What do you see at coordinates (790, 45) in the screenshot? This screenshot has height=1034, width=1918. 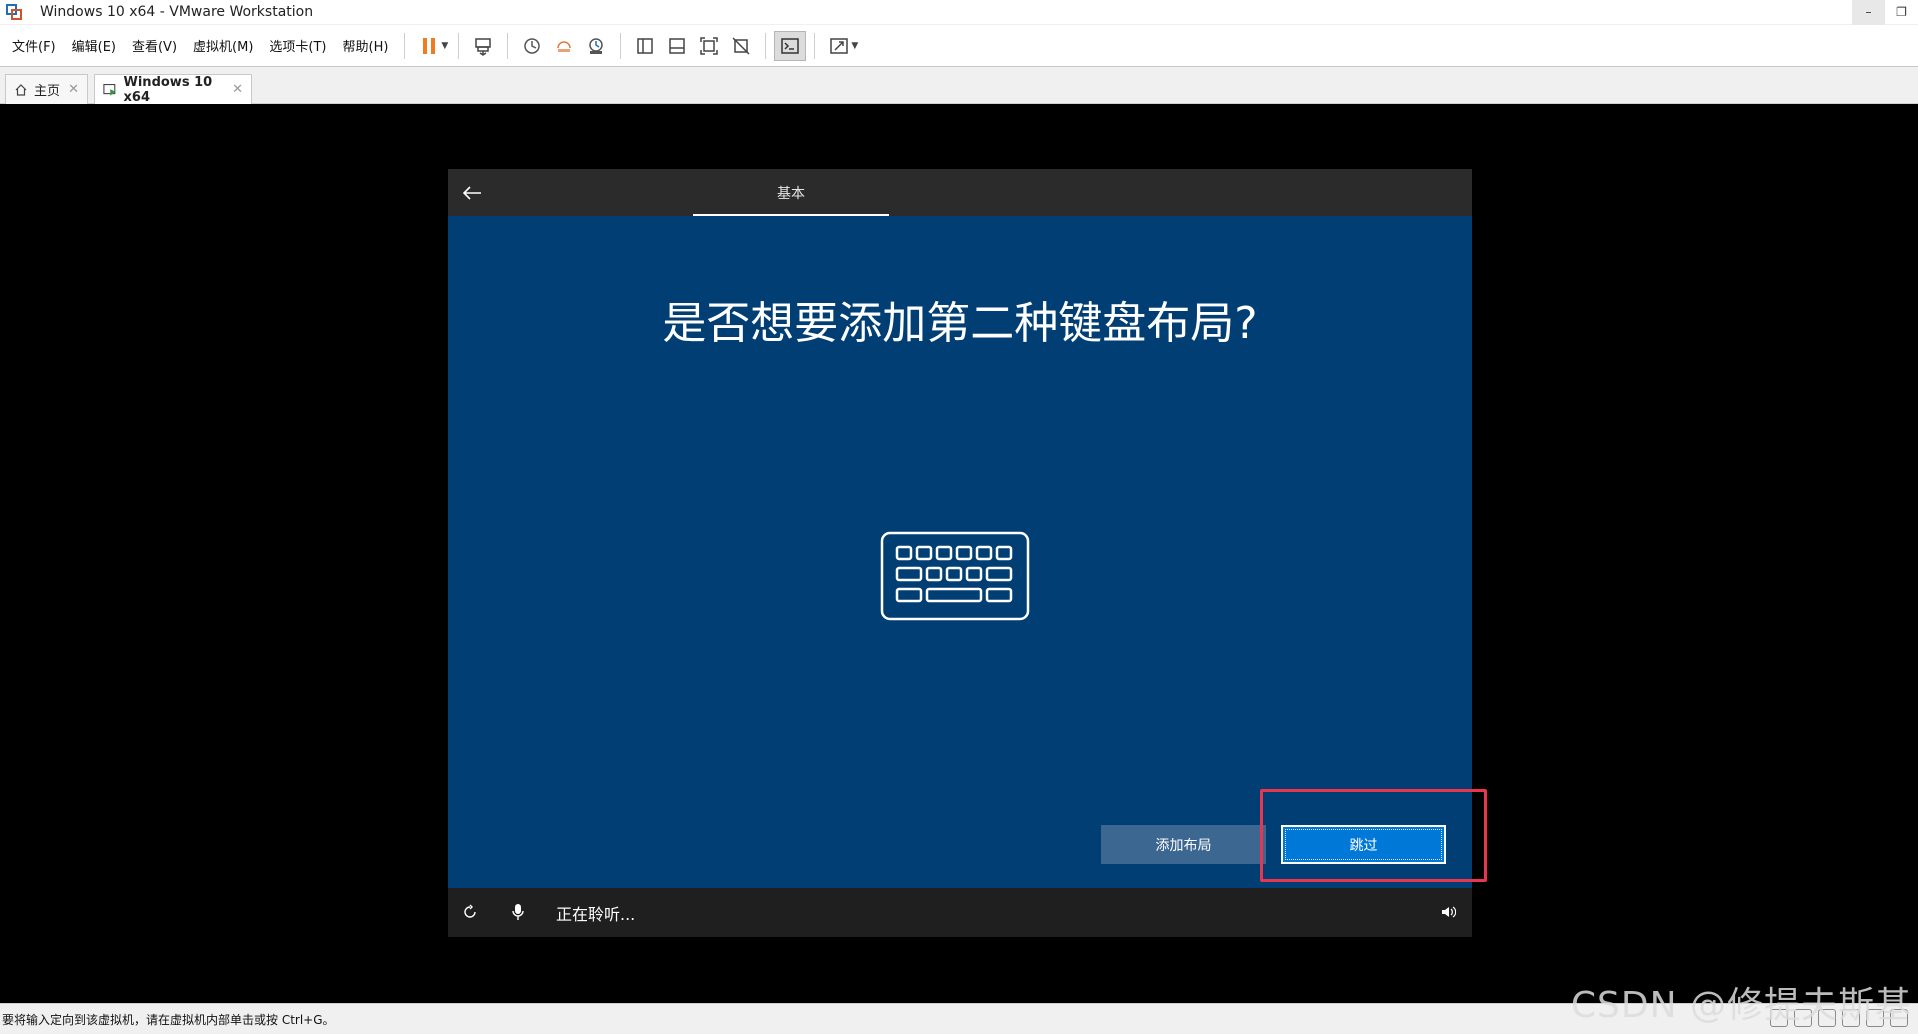 I see `console-view-icon` at bounding box center [790, 45].